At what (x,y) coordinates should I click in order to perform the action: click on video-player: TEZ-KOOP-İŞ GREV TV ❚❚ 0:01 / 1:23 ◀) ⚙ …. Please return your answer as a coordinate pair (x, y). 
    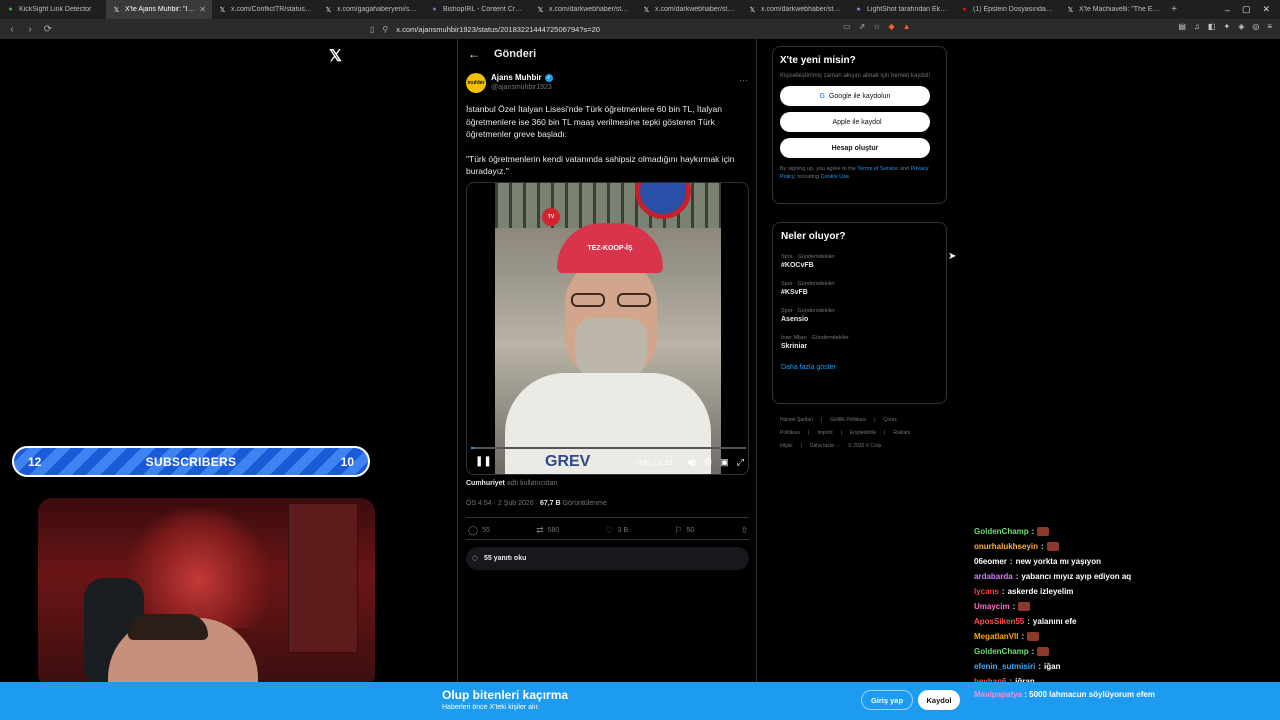
    Looking at the image, I should click on (607, 328).